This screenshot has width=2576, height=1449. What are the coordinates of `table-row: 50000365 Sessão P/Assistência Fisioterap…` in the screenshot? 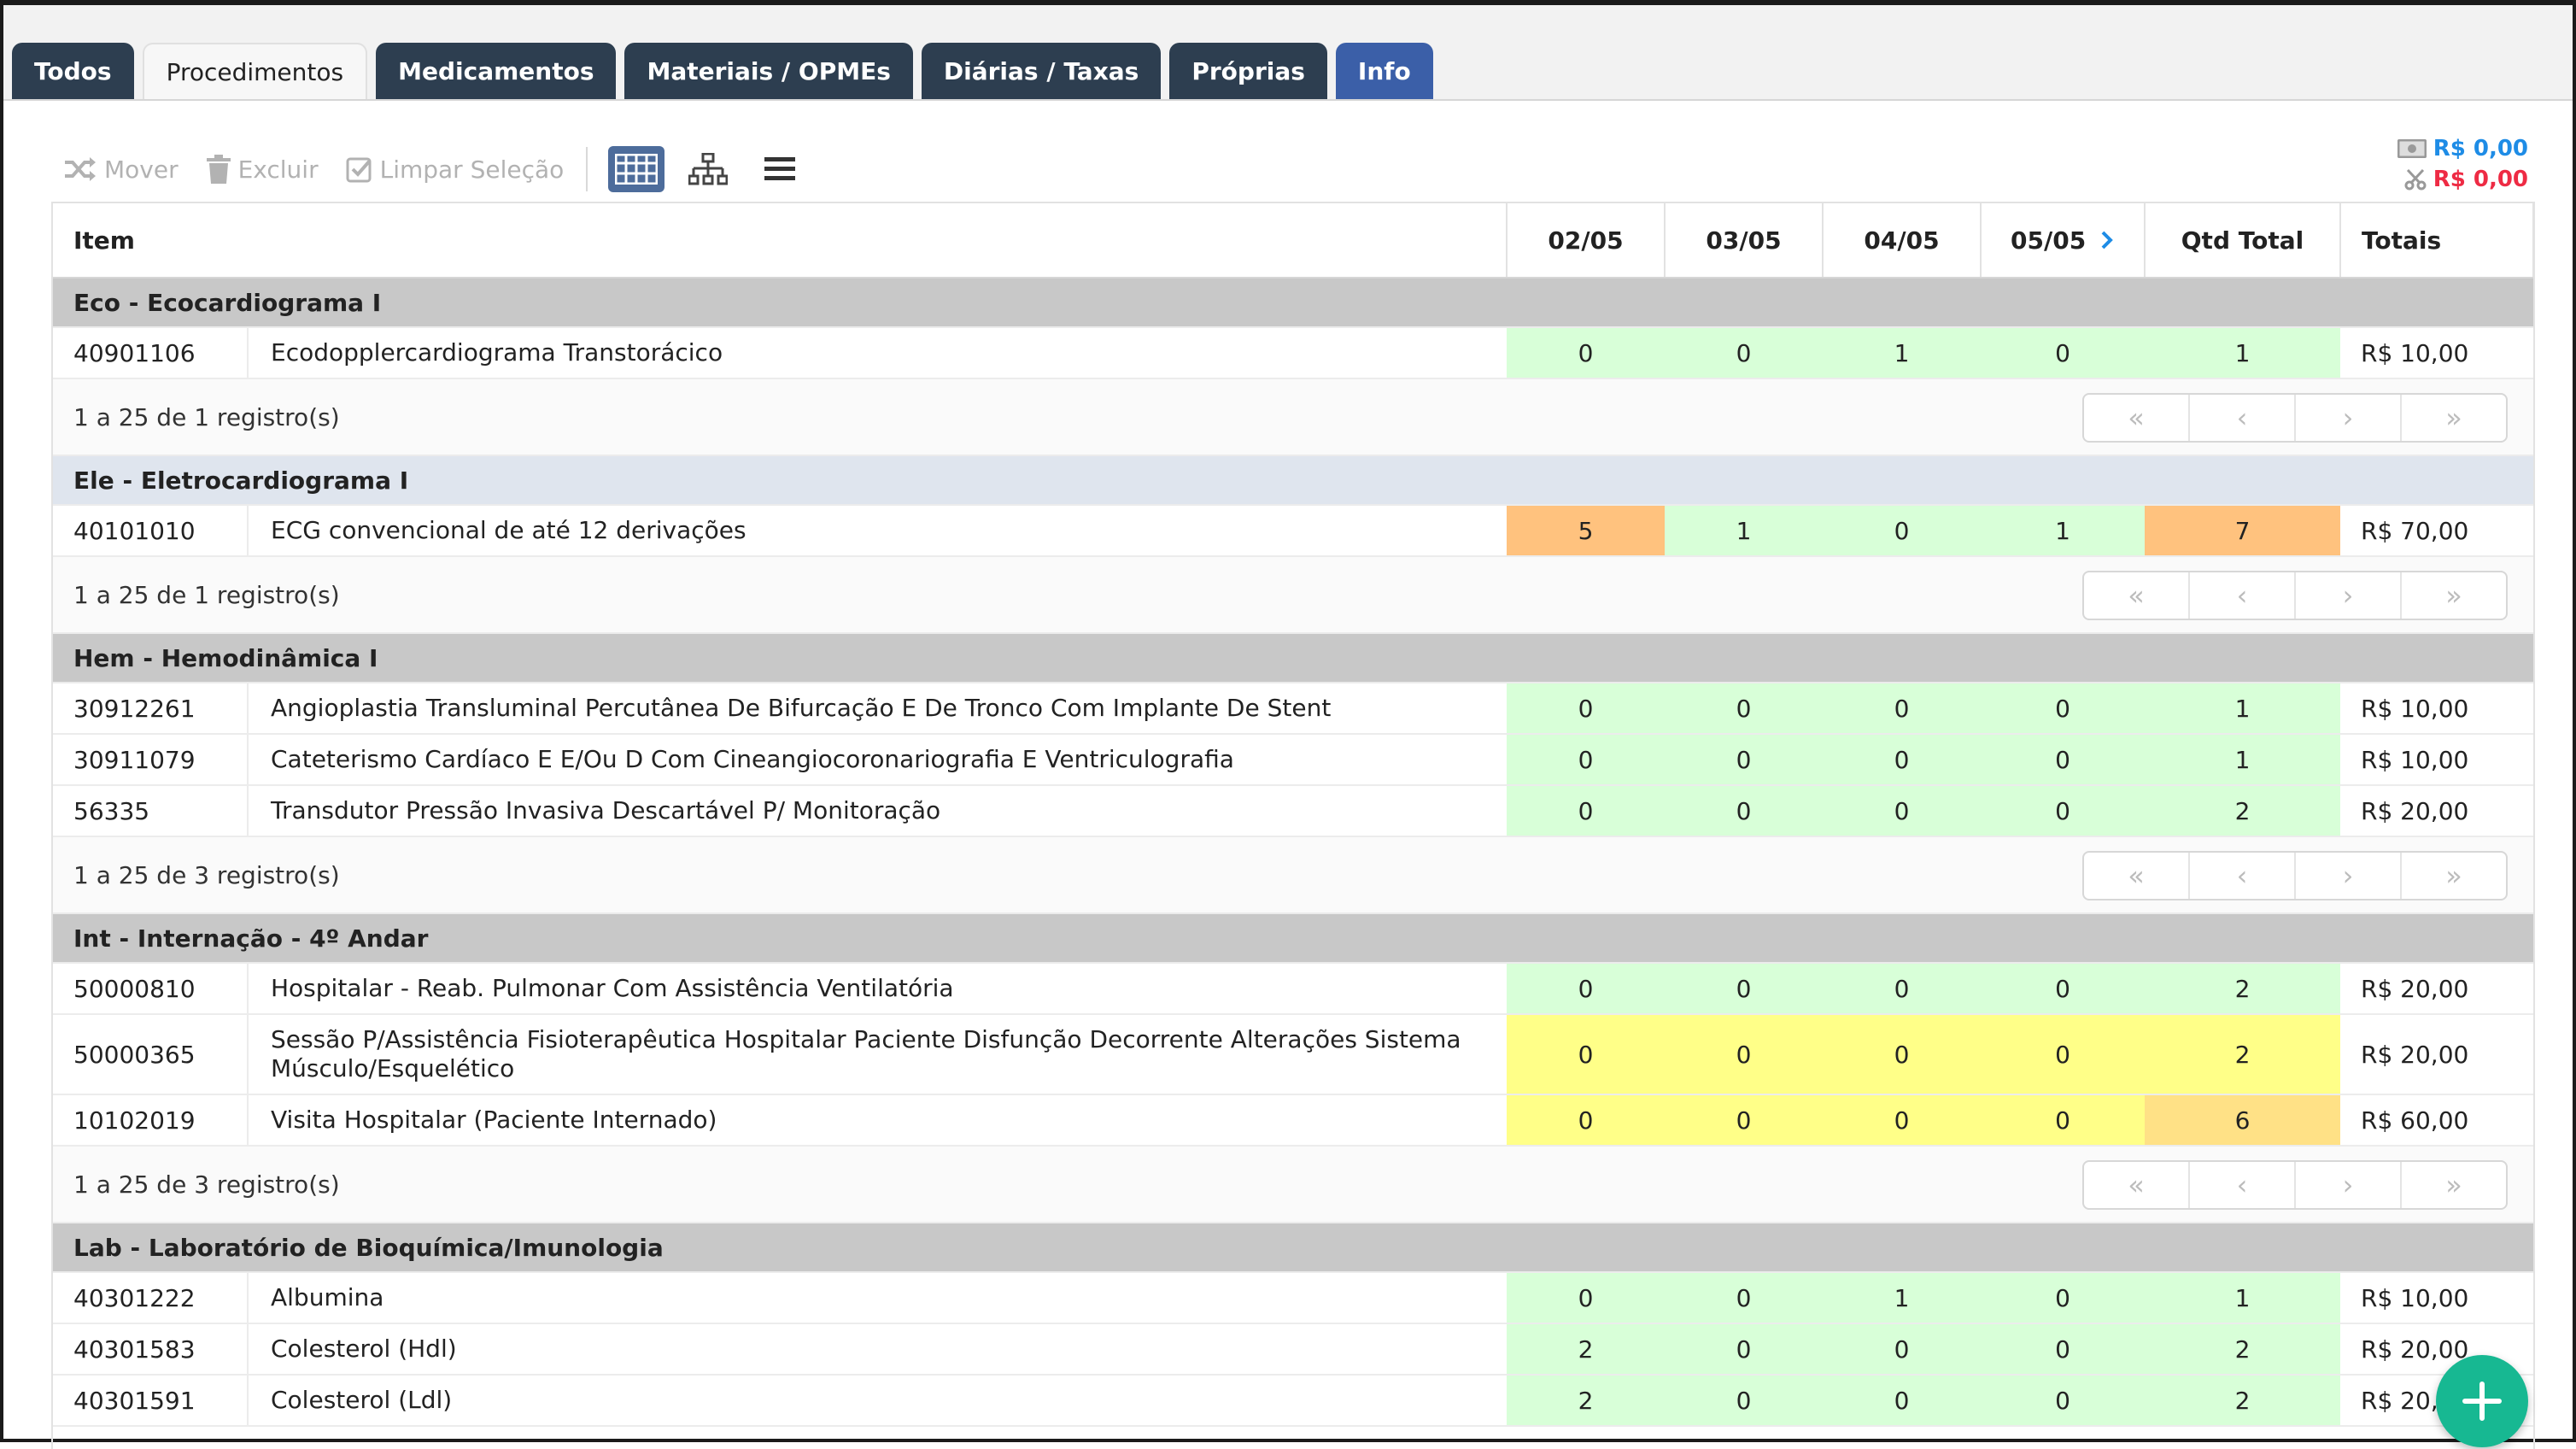 It's located at (1293, 1054).